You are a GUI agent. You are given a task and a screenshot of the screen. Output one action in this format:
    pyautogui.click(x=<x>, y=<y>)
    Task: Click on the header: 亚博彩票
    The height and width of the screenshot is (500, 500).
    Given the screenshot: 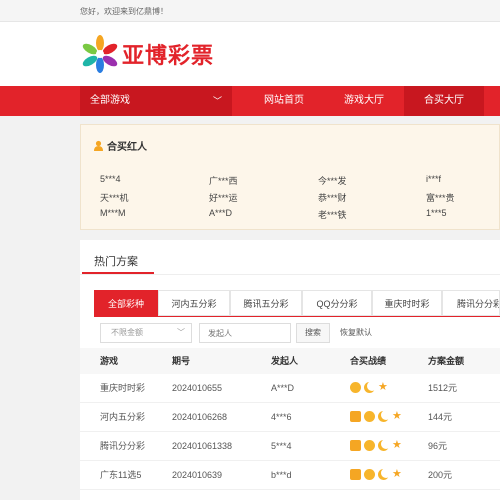 What is the action you would take?
    pyautogui.click(x=250, y=54)
    